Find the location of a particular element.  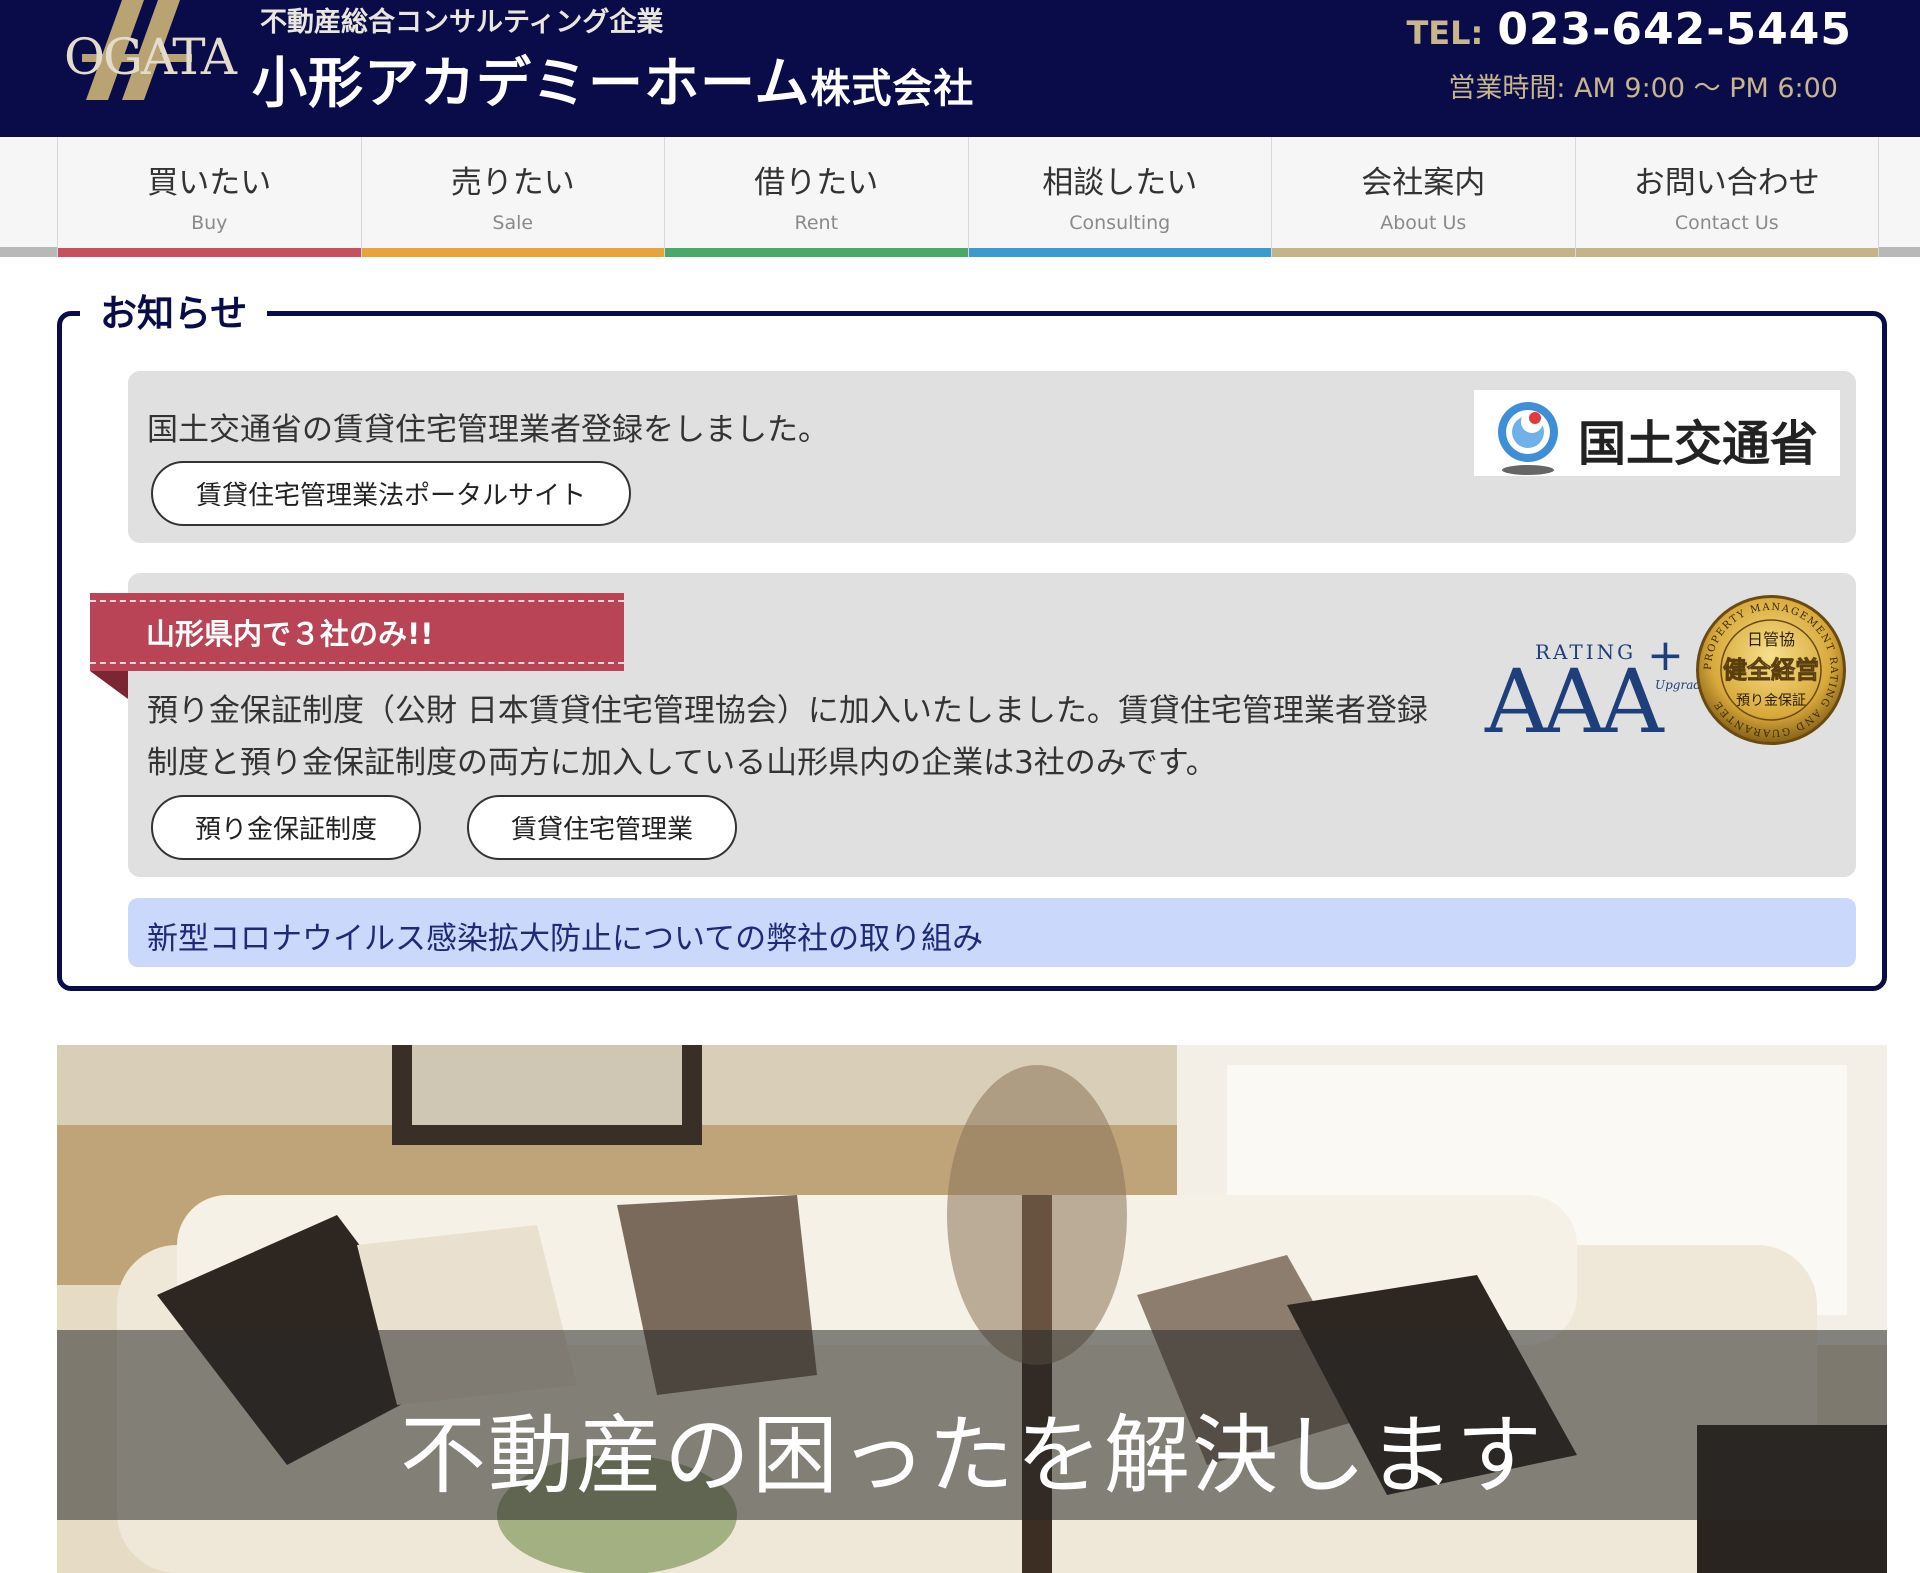

business-hours: 営業時間: AM 9:00 〜 PM 6:00 is located at coordinates (1643, 88).